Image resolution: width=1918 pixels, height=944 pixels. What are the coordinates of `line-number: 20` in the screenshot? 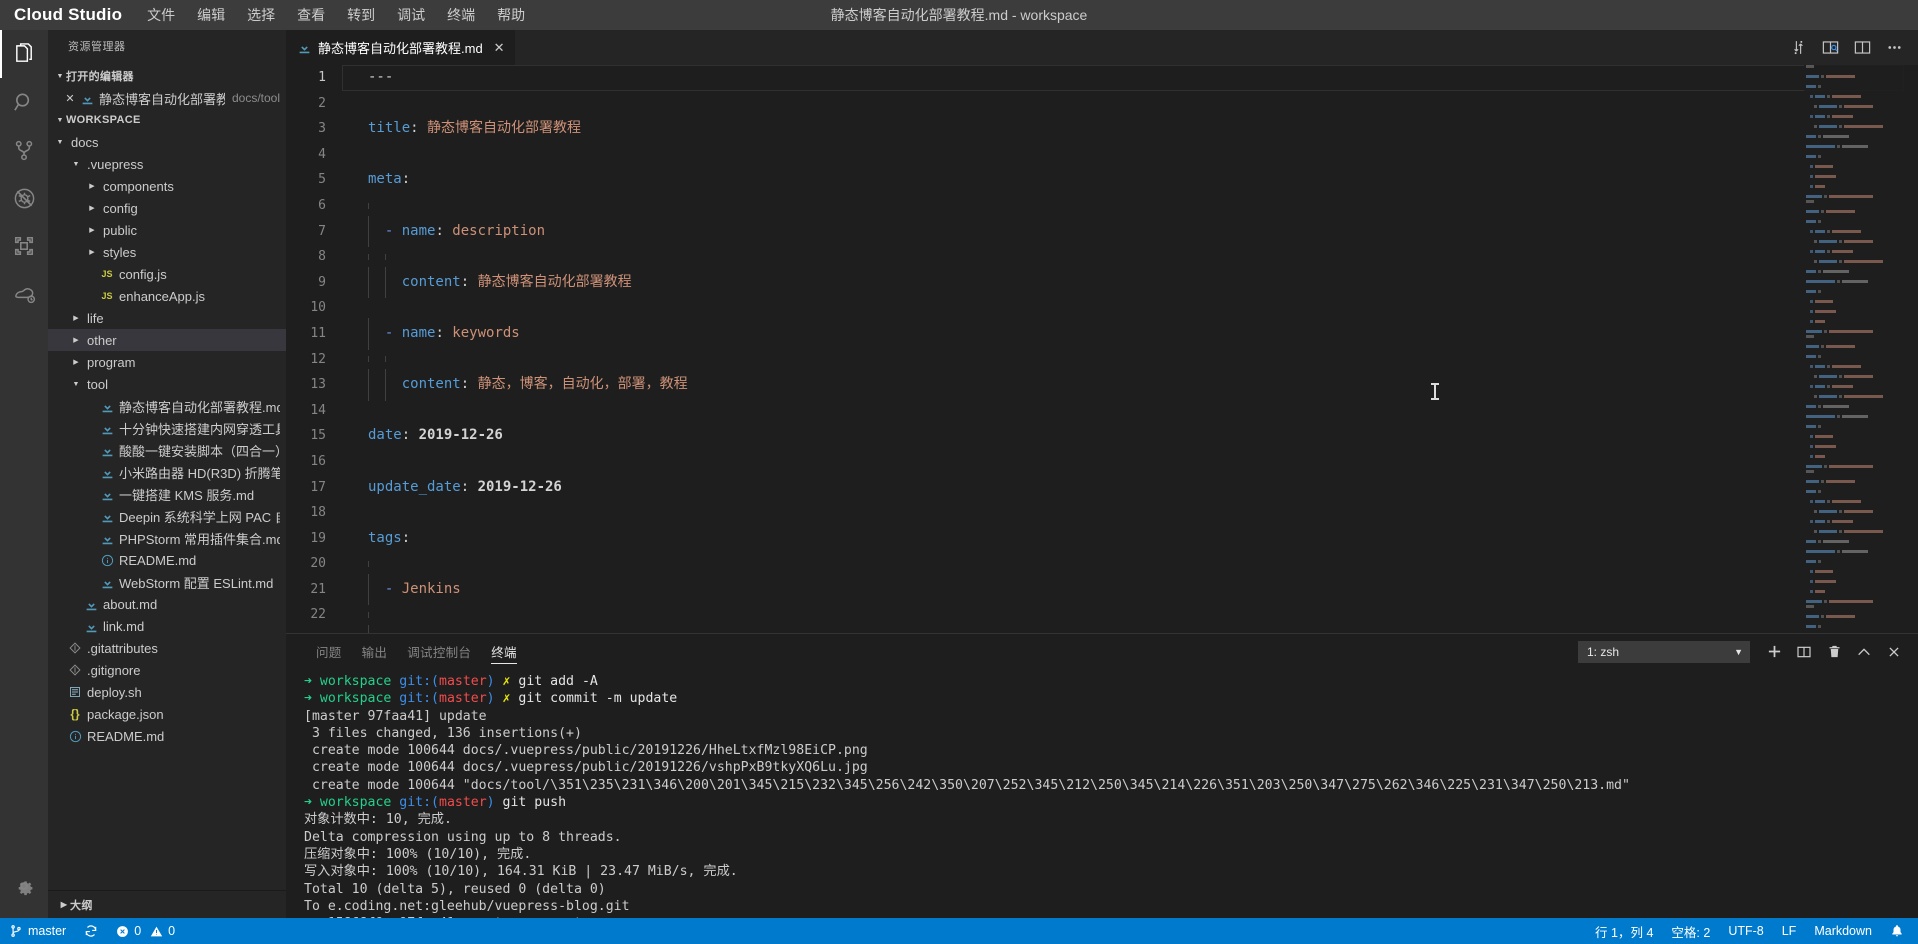 It's located at (318, 564).